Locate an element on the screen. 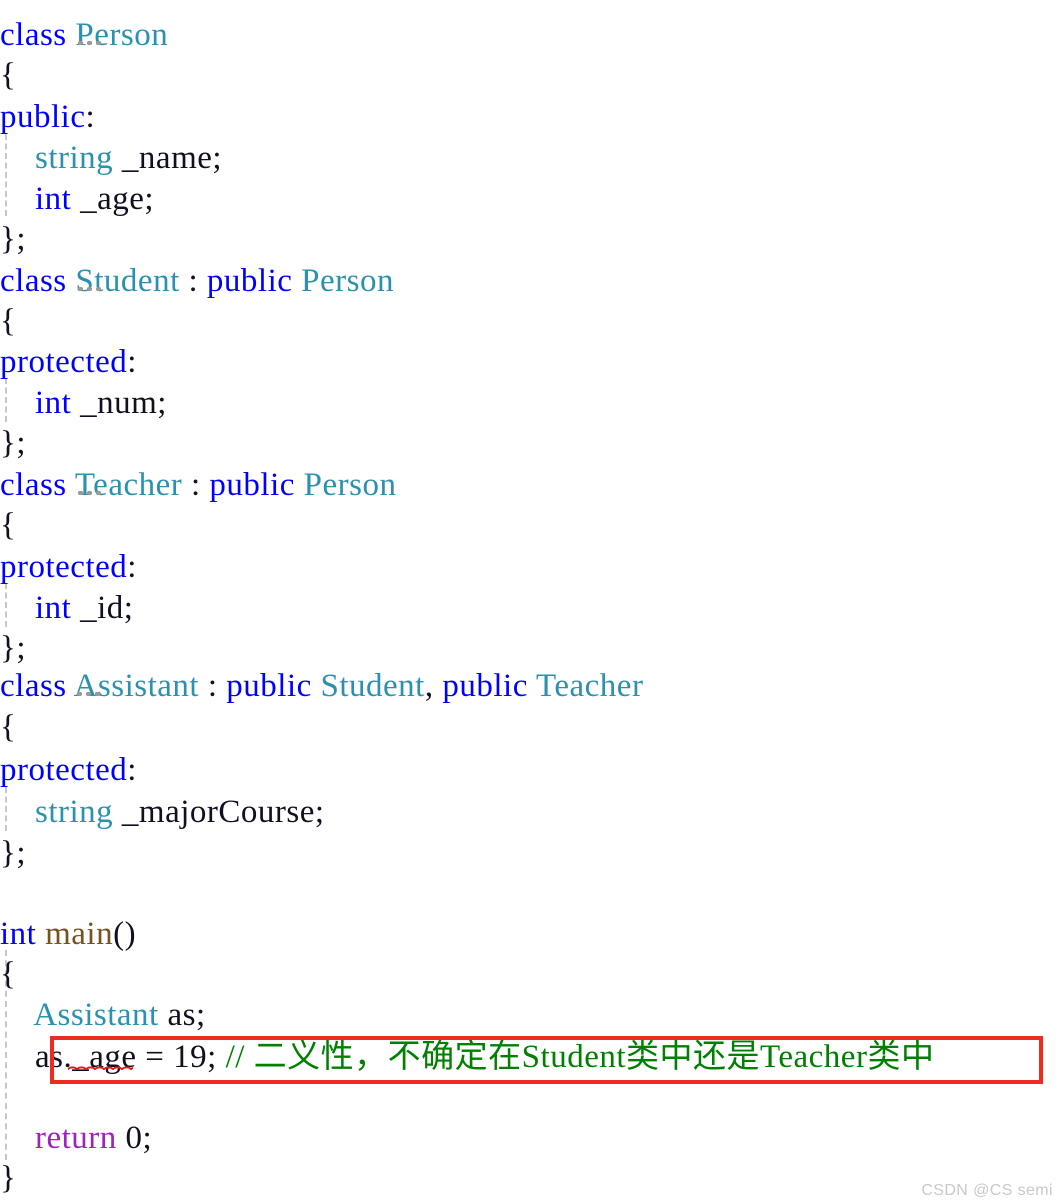  code-token-ident: _id; is located at coordinates (102, 608).